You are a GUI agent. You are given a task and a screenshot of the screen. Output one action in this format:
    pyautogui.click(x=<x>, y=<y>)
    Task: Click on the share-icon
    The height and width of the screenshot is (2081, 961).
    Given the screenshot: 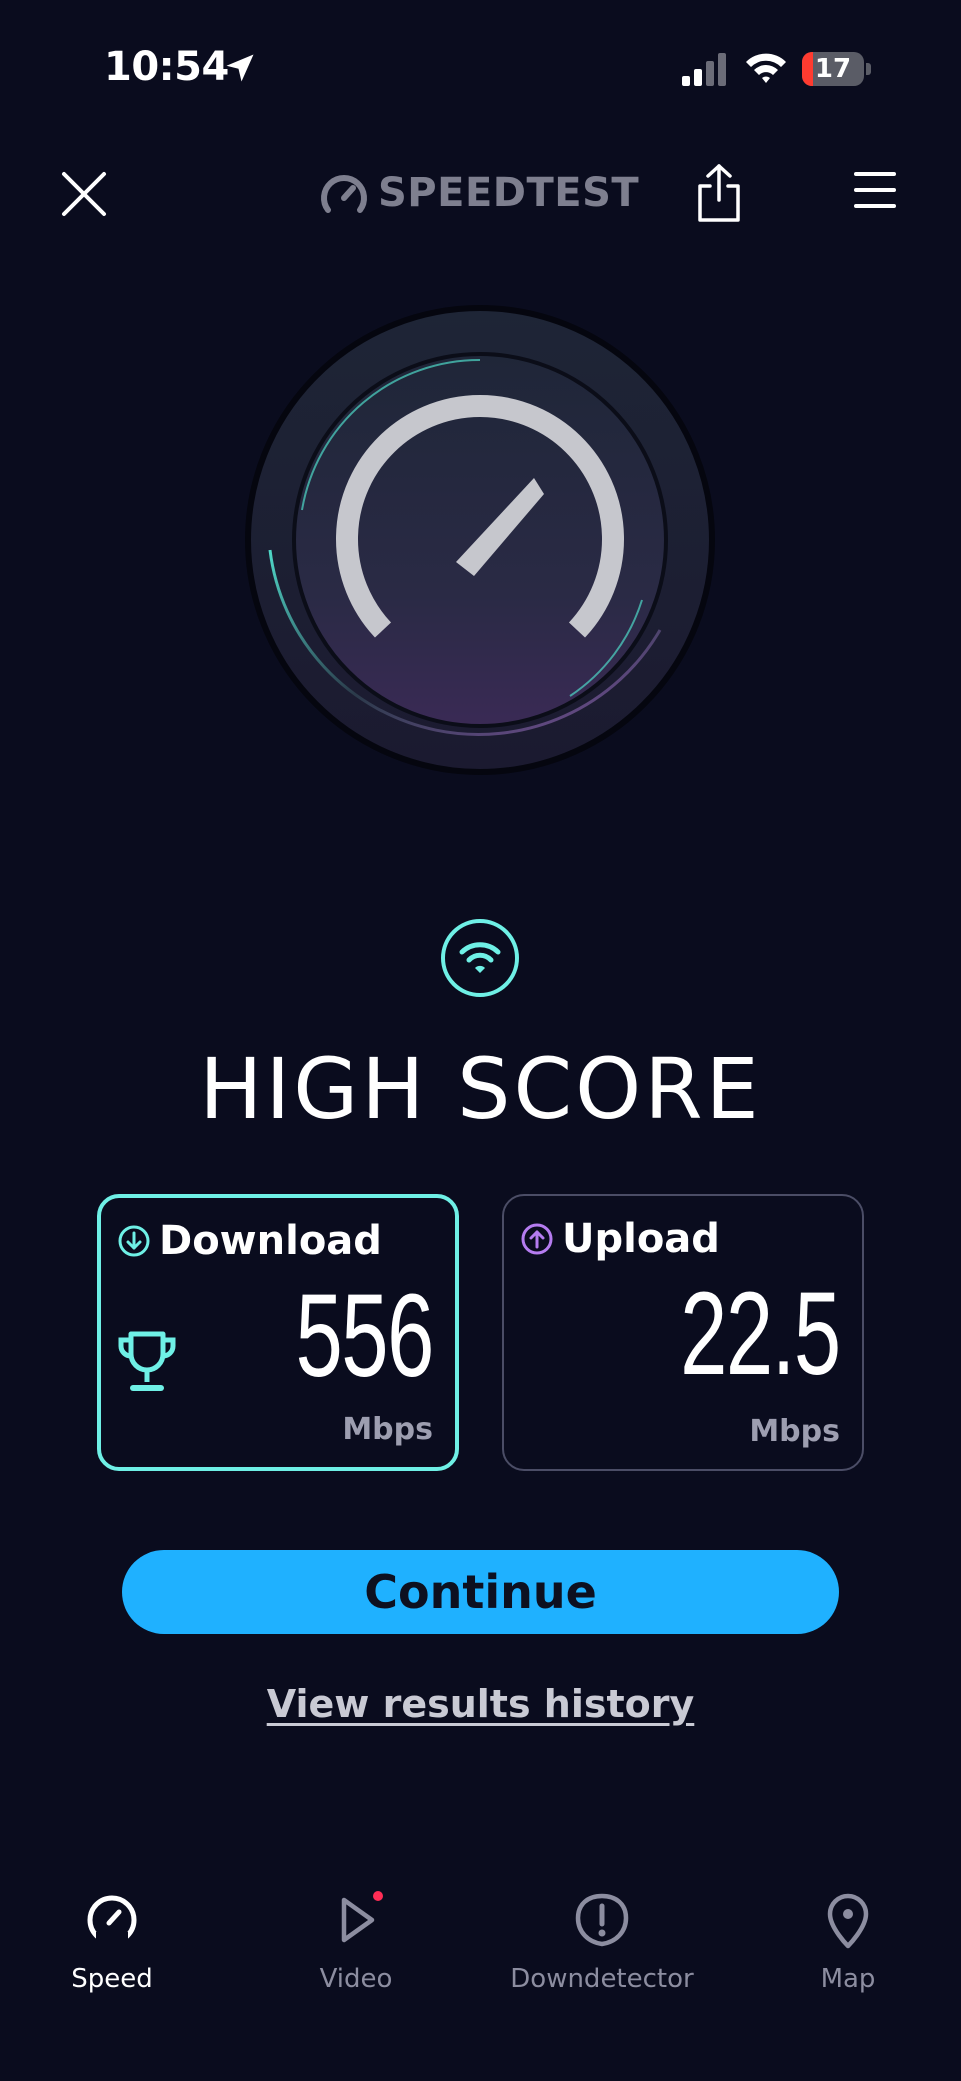 What is the action you would take?
    pyautogui.click(x=719, y=193)
    